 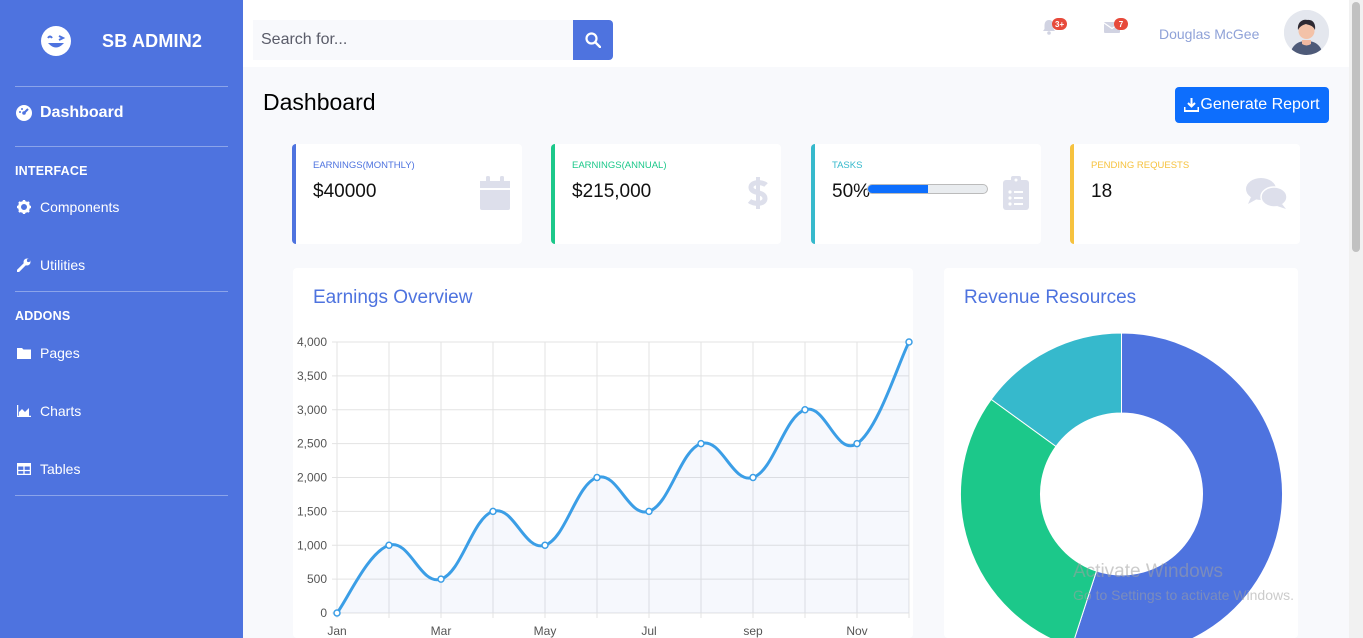 I want to click on download-icon, so click(x=1192, y=105).